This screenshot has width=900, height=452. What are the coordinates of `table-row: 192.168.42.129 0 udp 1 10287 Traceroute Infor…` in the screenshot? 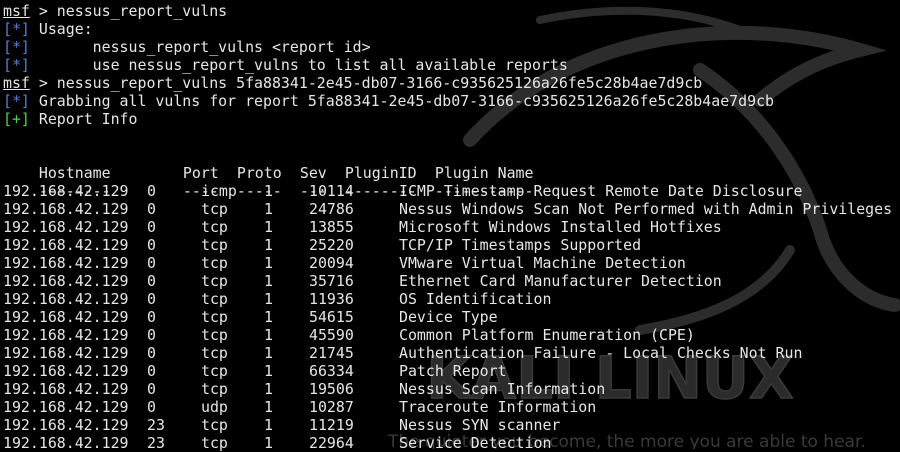 It's located at (447, 407).